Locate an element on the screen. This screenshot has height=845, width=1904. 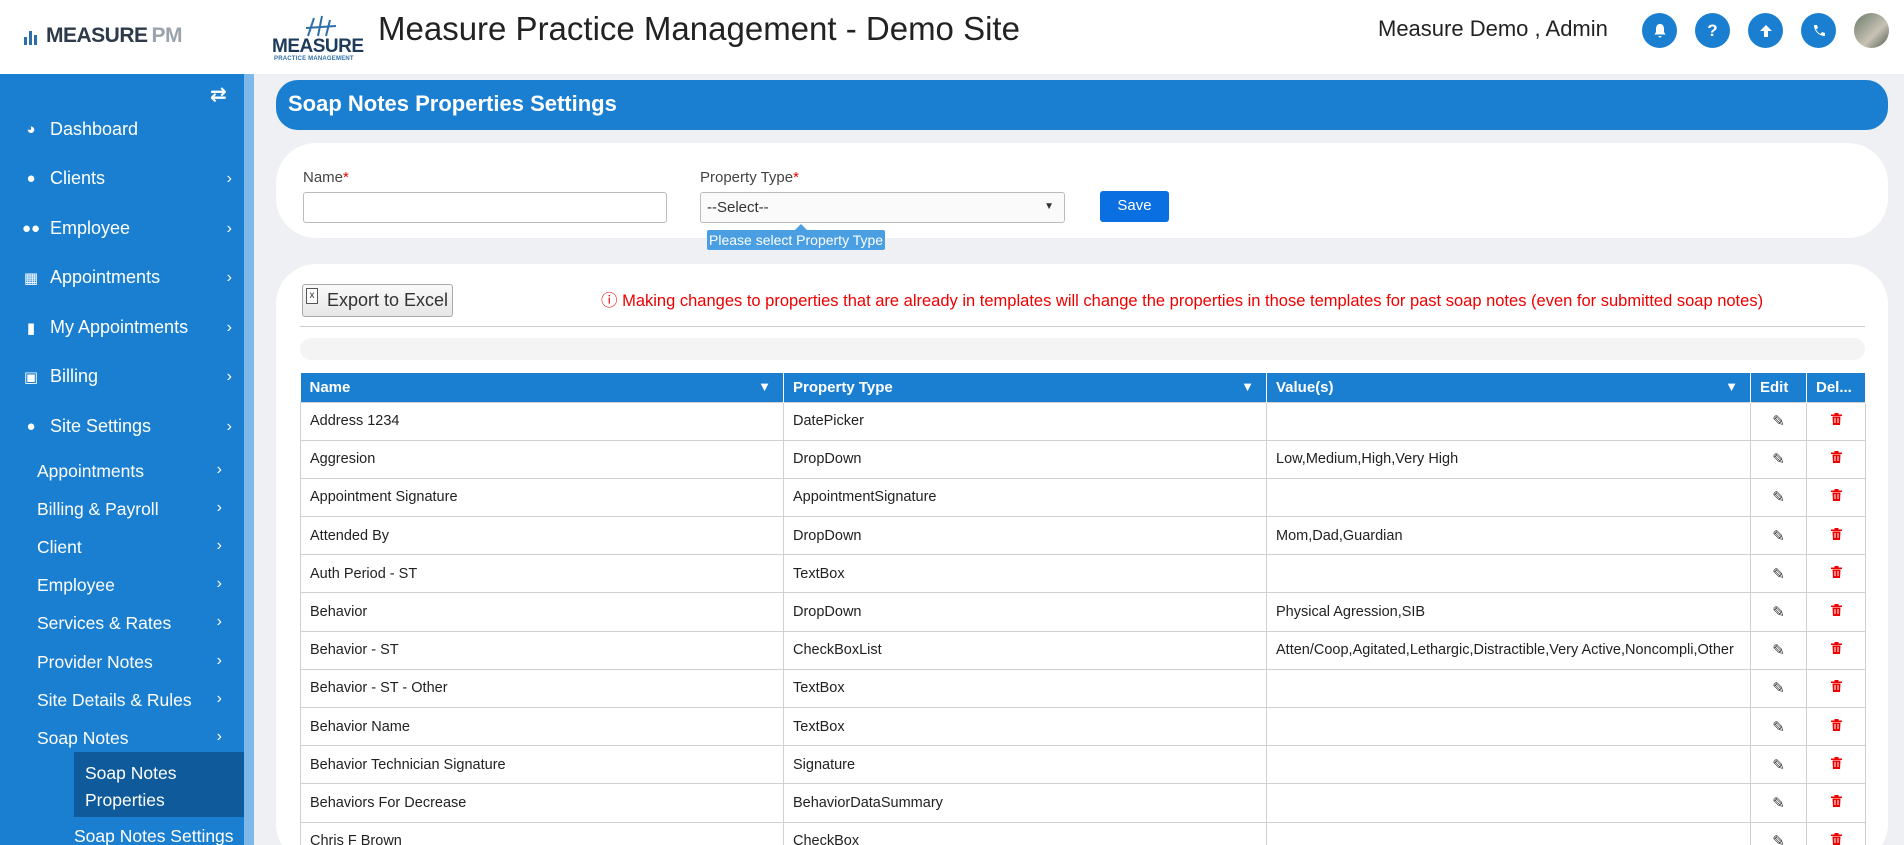
sidebar-item-label: Billing is located at coordinates (74, 376).